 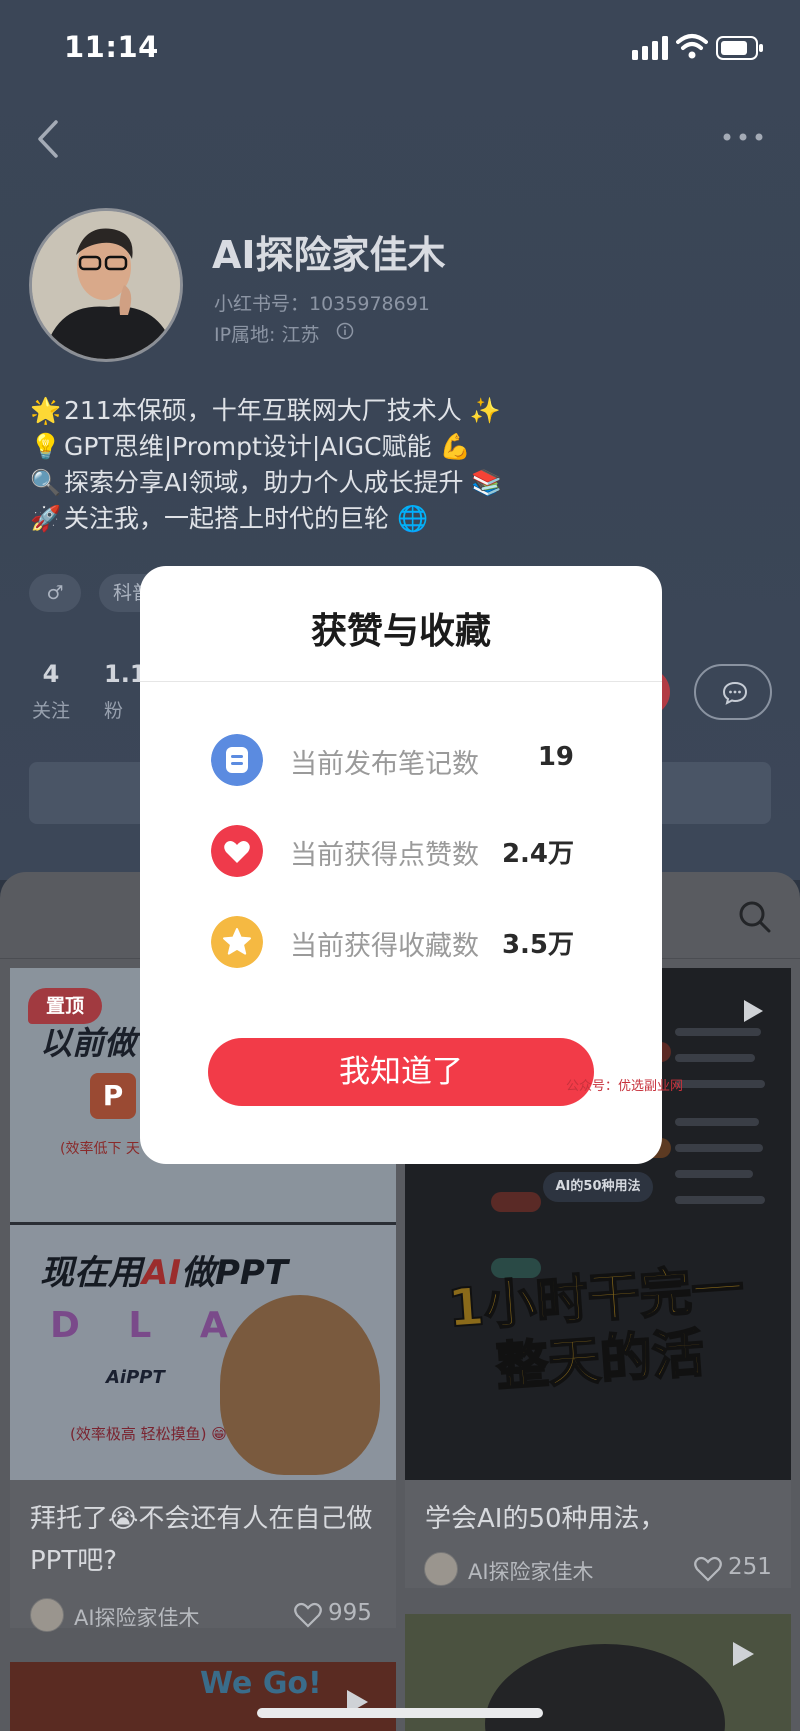 I want to click on redbook-id: 小红书号：1035978691, so click(x=322, y=304).